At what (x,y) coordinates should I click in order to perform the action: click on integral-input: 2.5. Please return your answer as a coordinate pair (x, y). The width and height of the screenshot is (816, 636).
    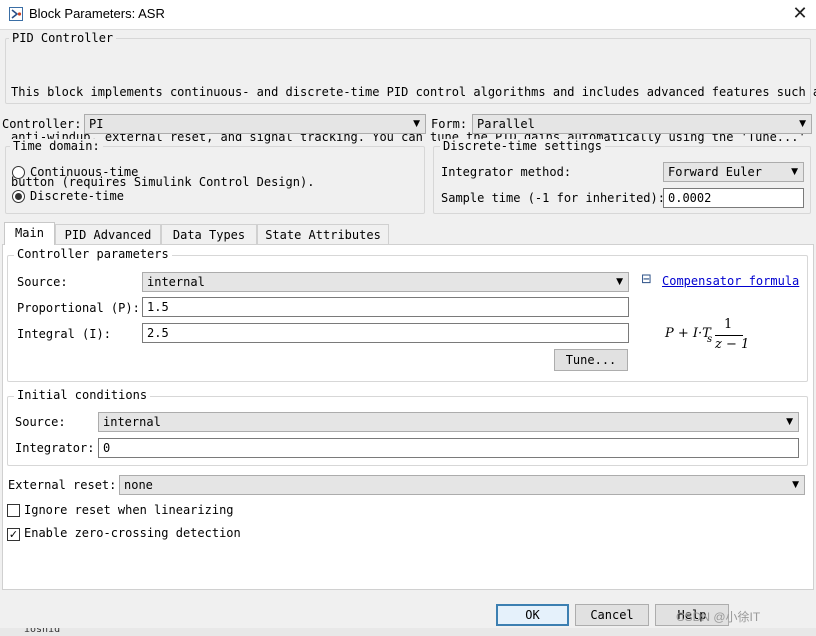
    Looking at the image, I should click on (385, 333).